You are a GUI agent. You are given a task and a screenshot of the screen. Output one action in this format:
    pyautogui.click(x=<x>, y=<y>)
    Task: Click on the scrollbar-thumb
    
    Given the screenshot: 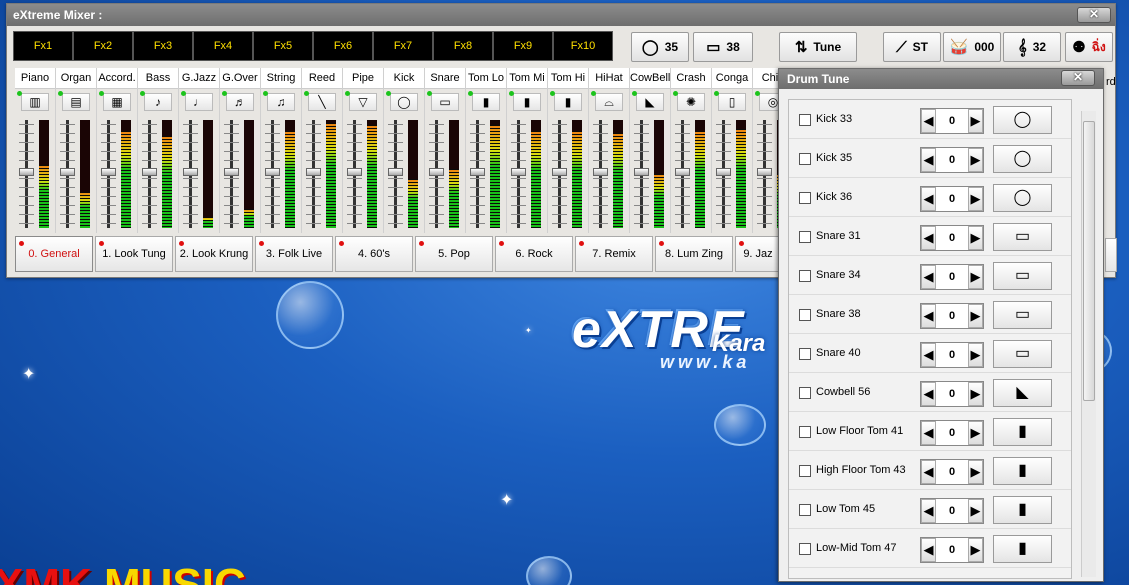 What is the action you would take?
    pyautogui.click(x=1089, y=261)
    